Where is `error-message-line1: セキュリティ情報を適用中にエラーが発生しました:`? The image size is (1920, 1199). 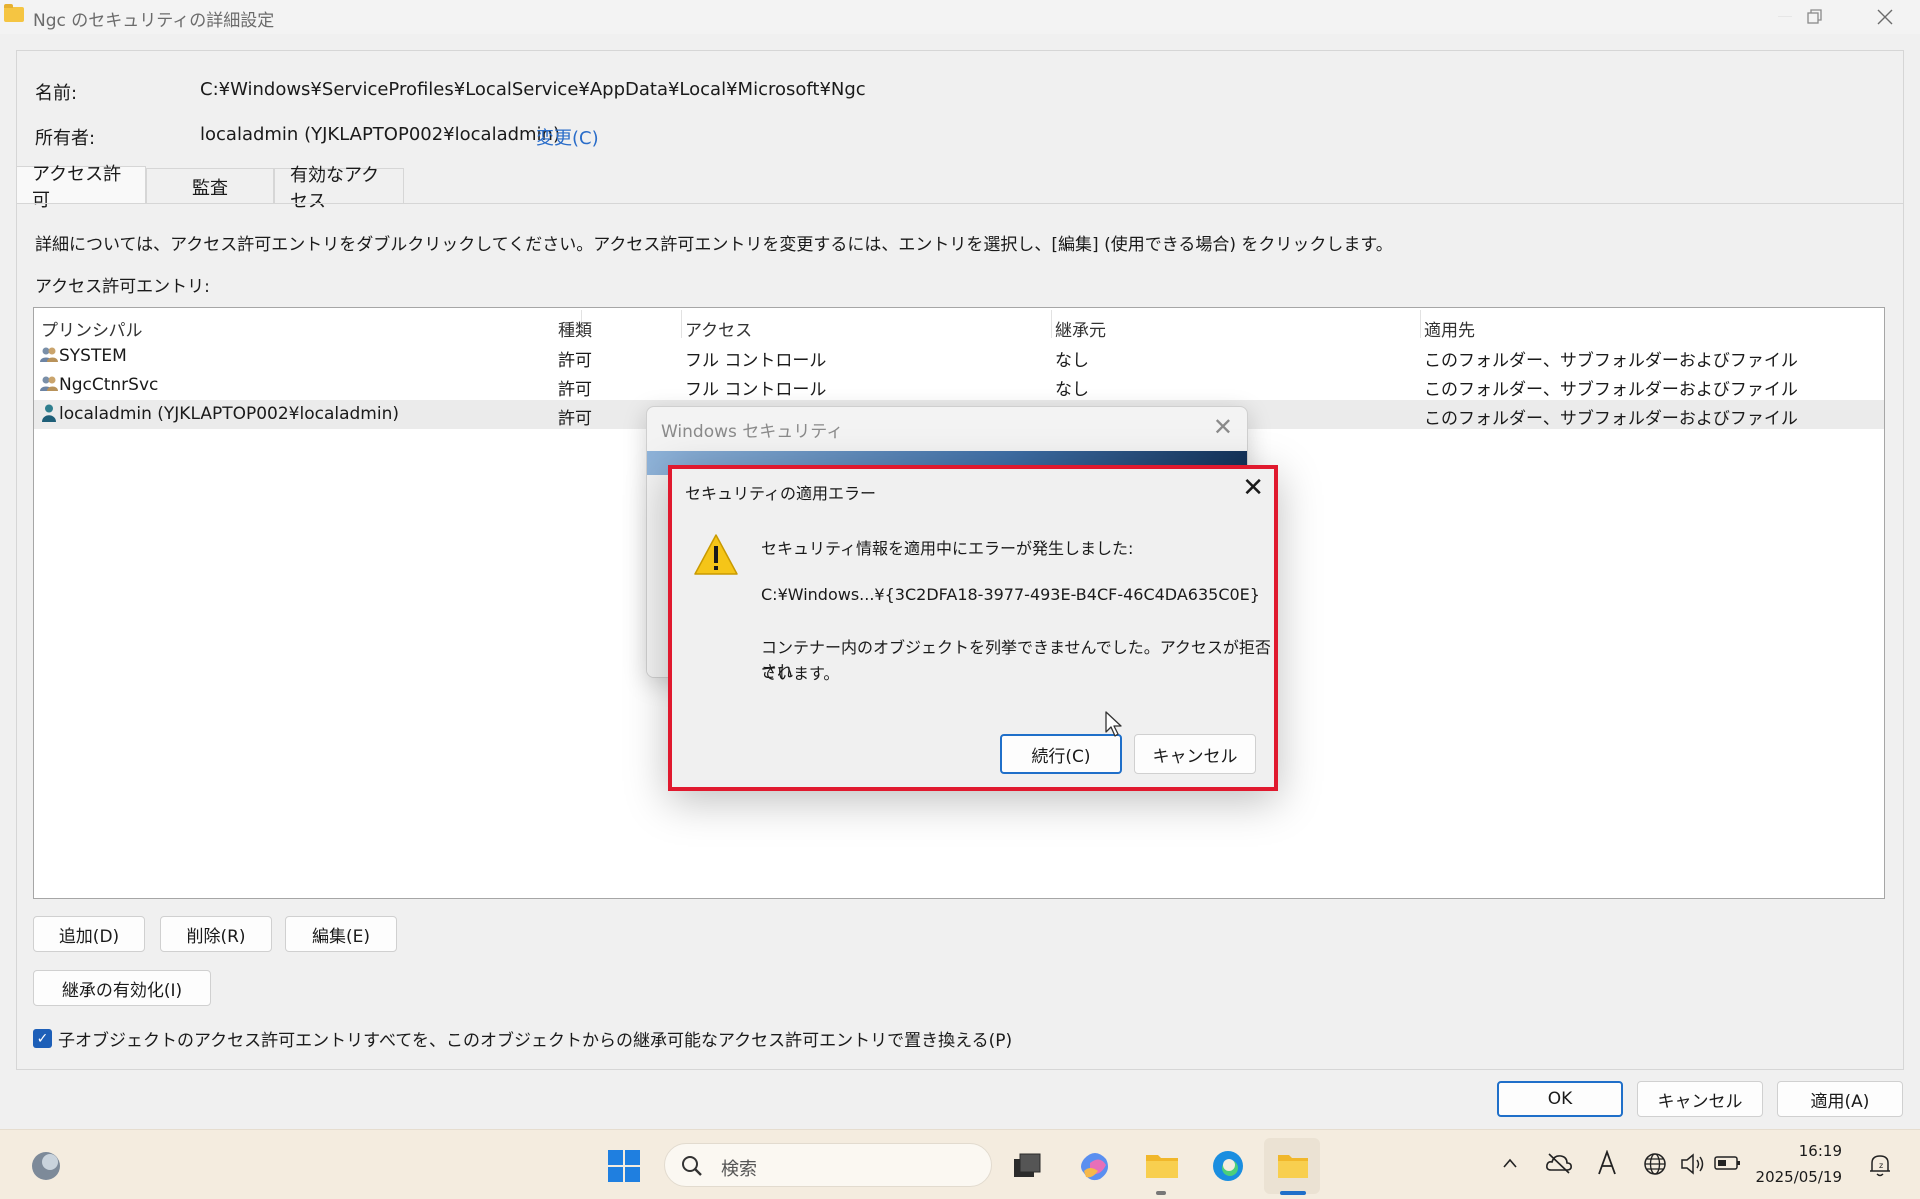 error-message-line1: セキュリティ情報を適用中にエラーが発生しました: is located at coordinates (947, 548).